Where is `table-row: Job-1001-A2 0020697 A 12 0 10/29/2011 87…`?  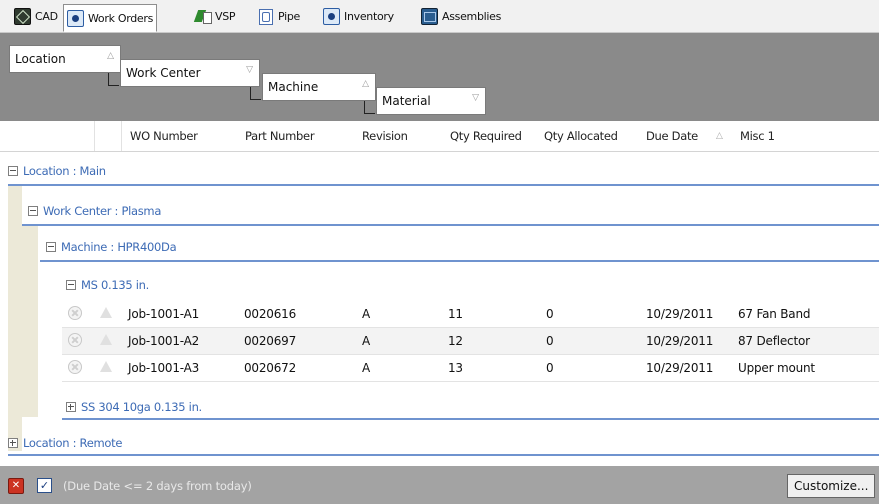
table-row: Job-1001-A2 0020697 A 12 0 10/29/2011 87… is located at coordinates (470, 341).